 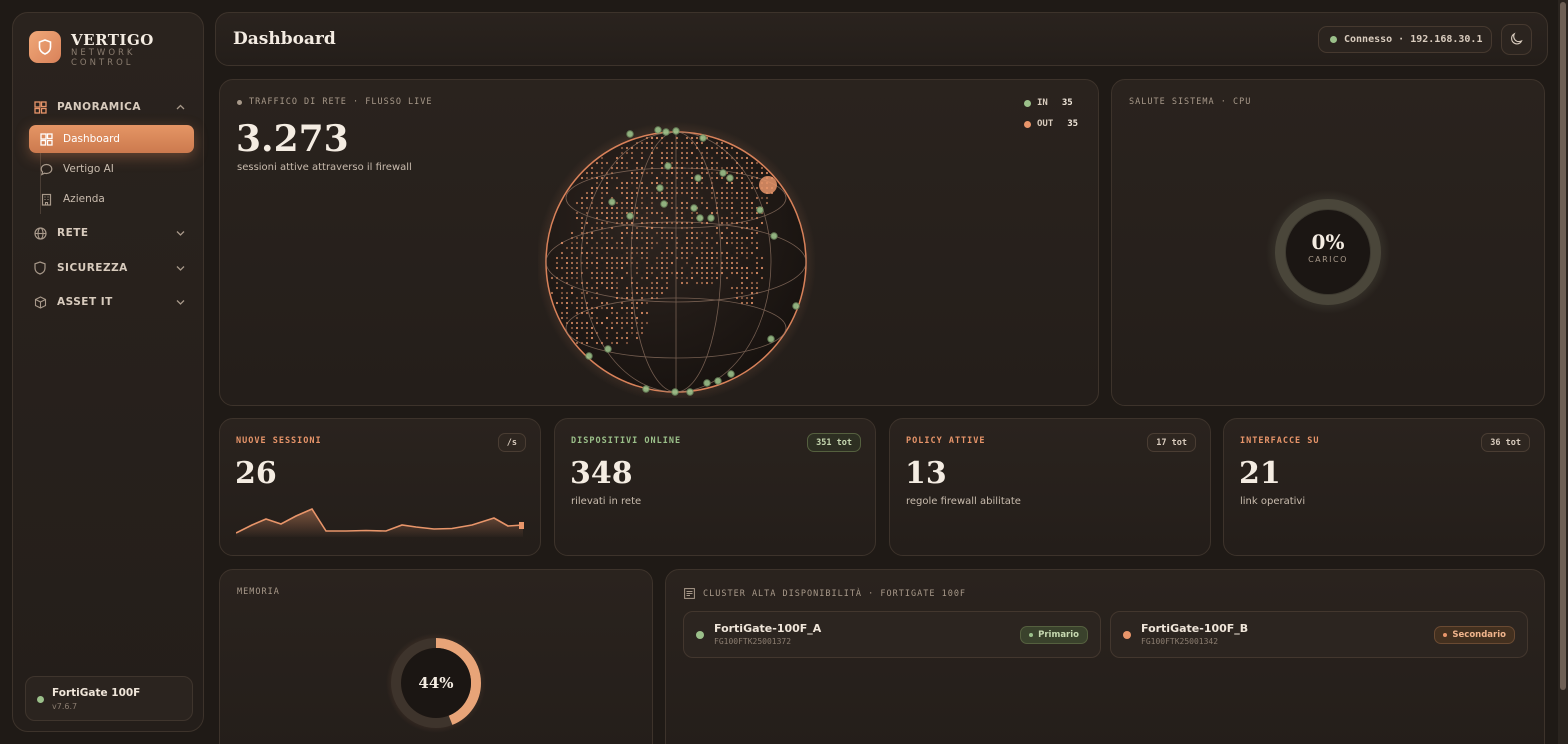 I want to click on device-card: FortiGate 100F v7.6.7, so click(x=109, y=698).